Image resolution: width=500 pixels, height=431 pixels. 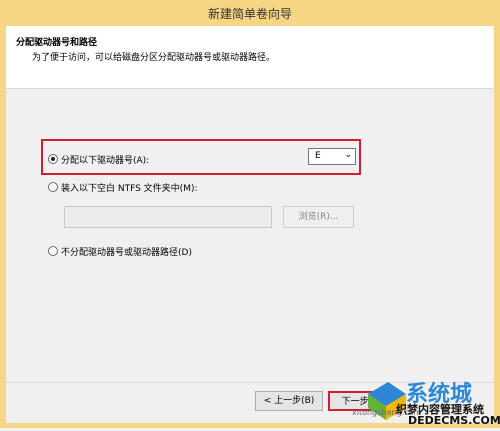 What do you see at coordinates (105, 161) in the screenshot?
I see `option-assign-drive-letter-label: 分配以下驱动器号(A):` at bounding box center [105, 161].